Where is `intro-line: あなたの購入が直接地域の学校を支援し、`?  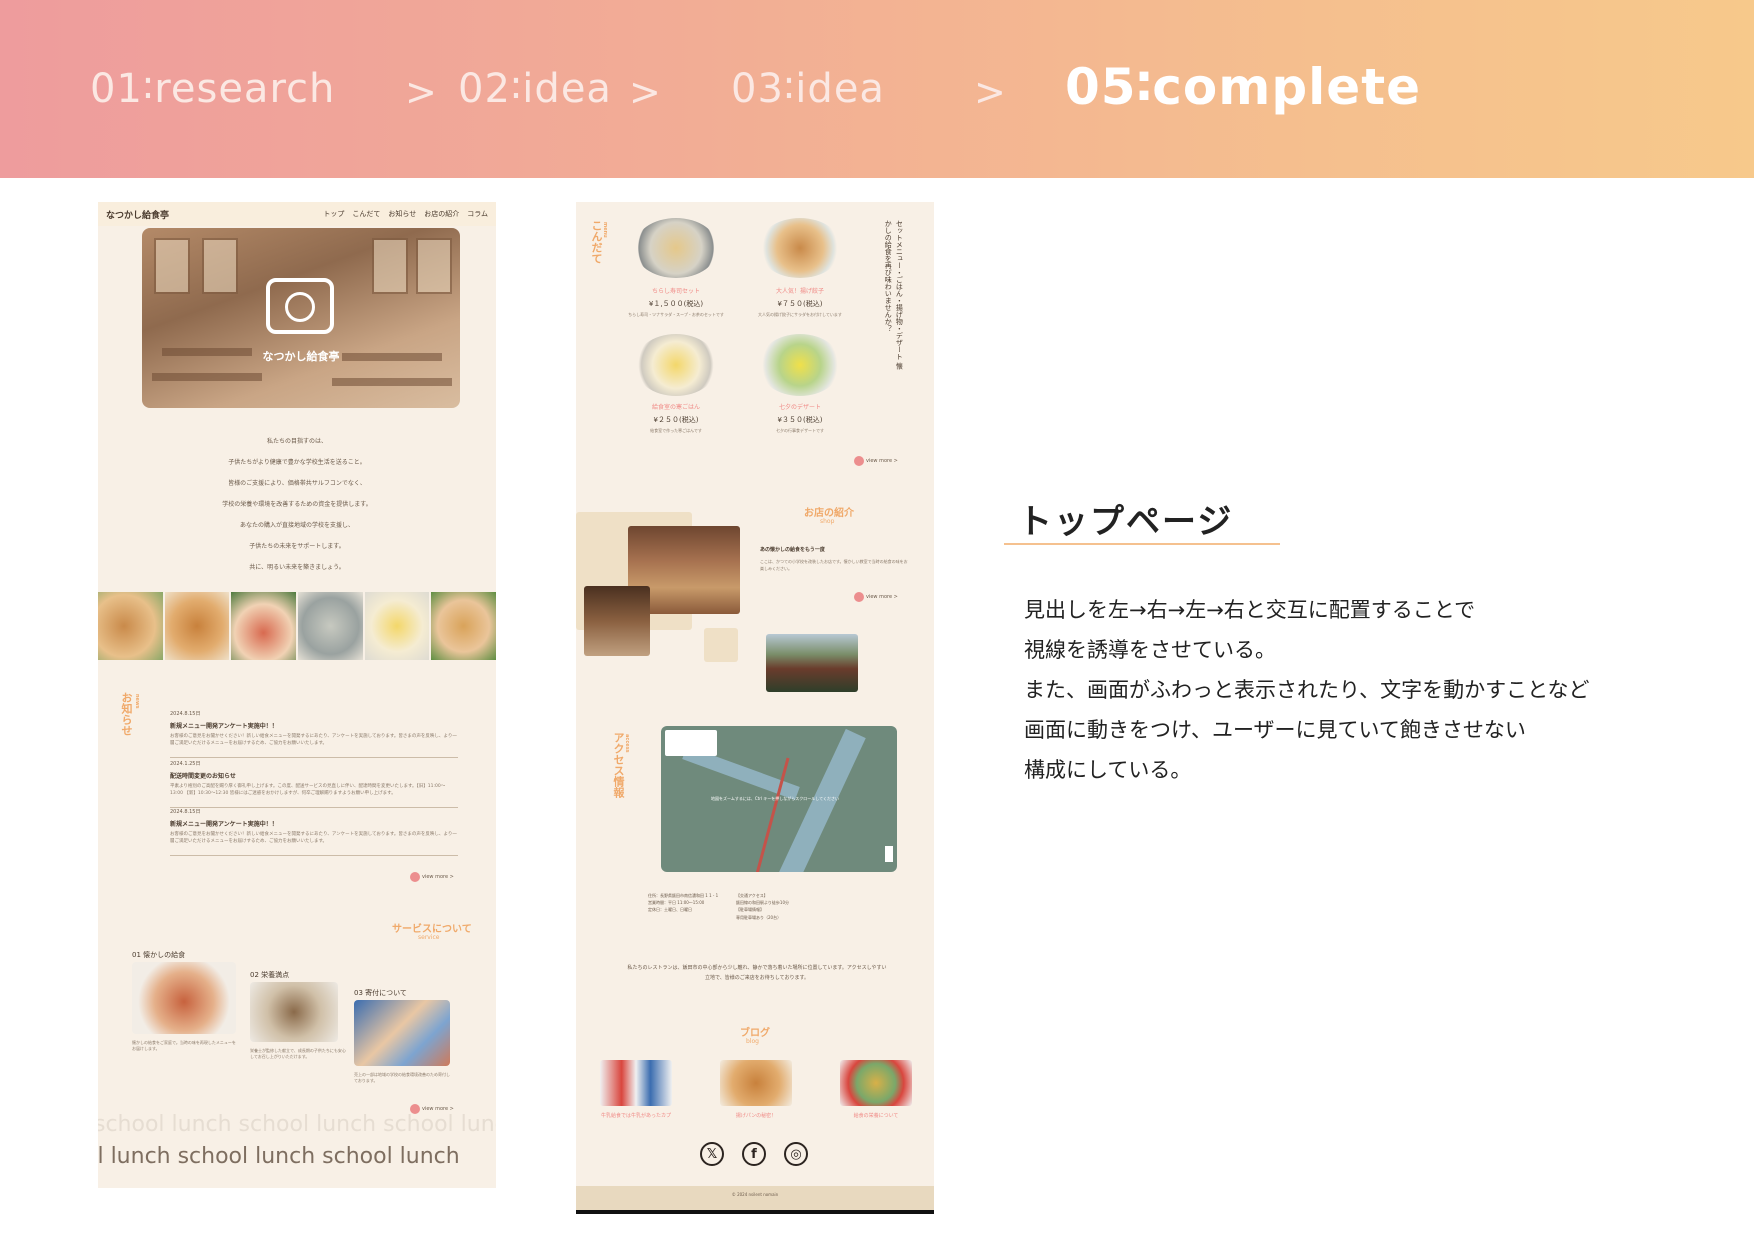
intro-line: あなたの購入が直接地域の学校を支援し、 is located at coordinates (296, 525).